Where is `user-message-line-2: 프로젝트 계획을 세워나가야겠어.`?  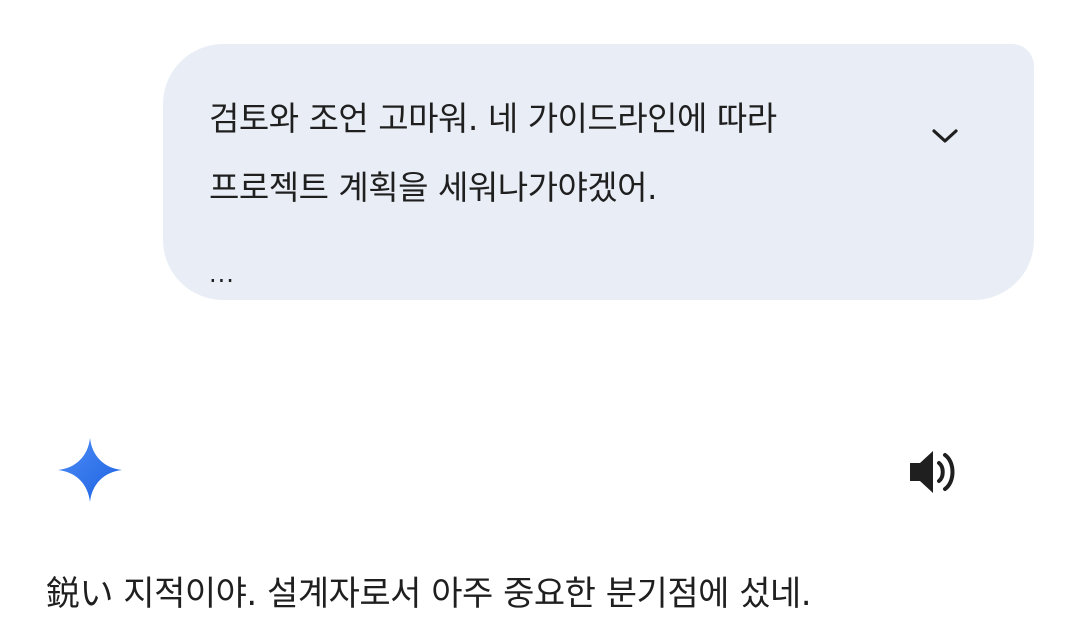
user-message-line-2: 프로젝트 계획을 세워나가야겠어. is located at coordinates (433, 187).